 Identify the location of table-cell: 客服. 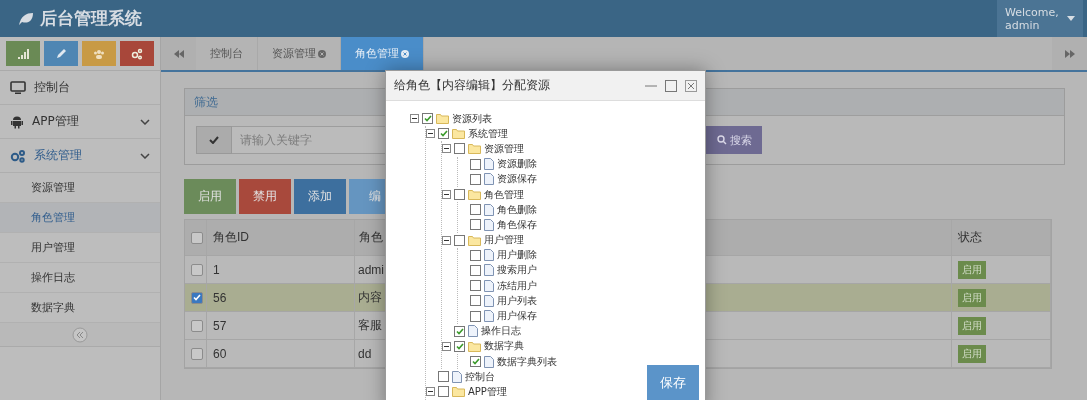
(370, 325).